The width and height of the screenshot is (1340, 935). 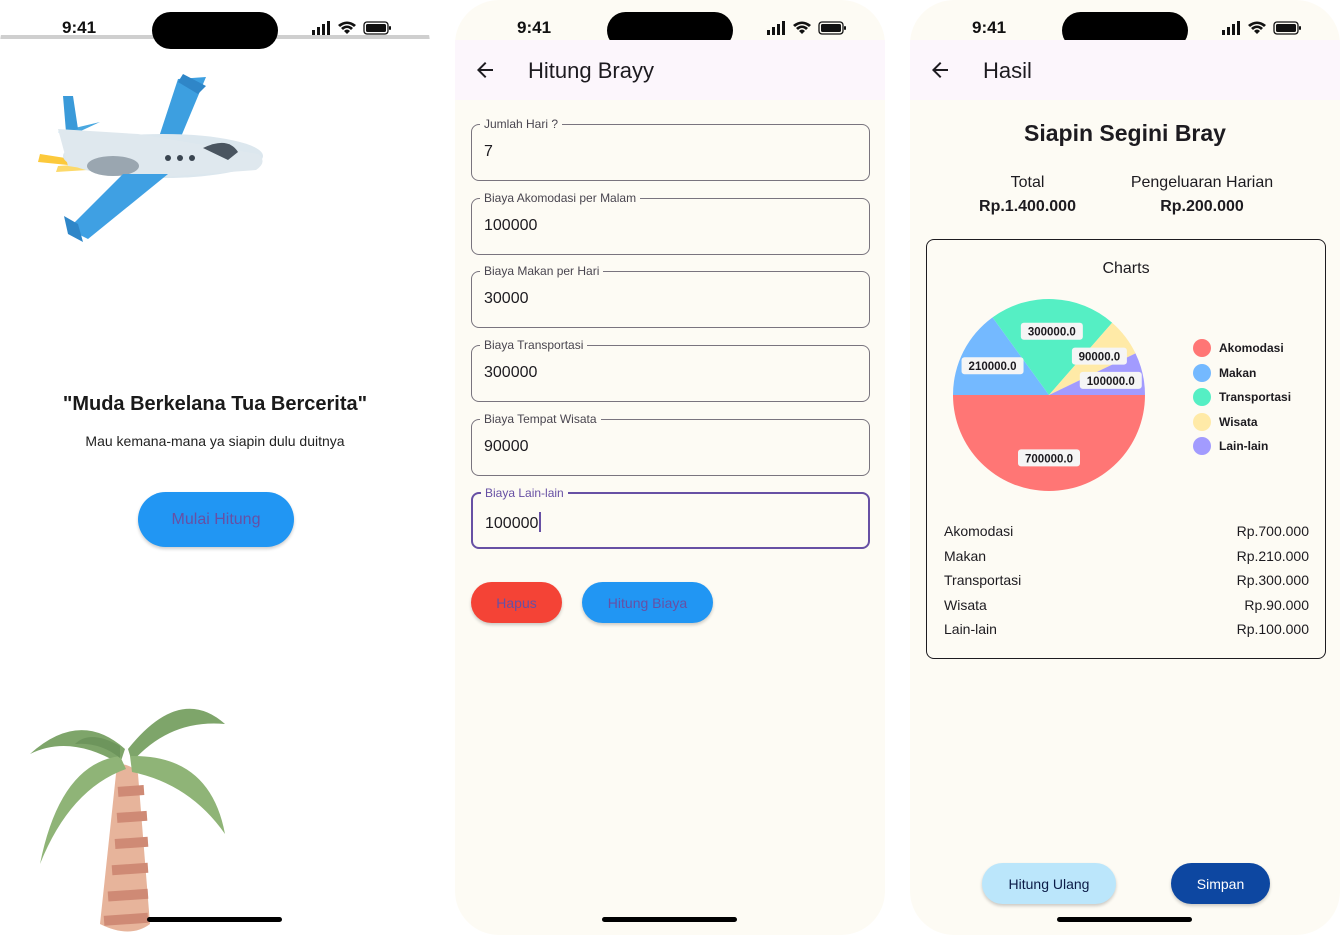 I want to click on start-calculating-button: Mulai Hitung, so click(x=216, y=519).